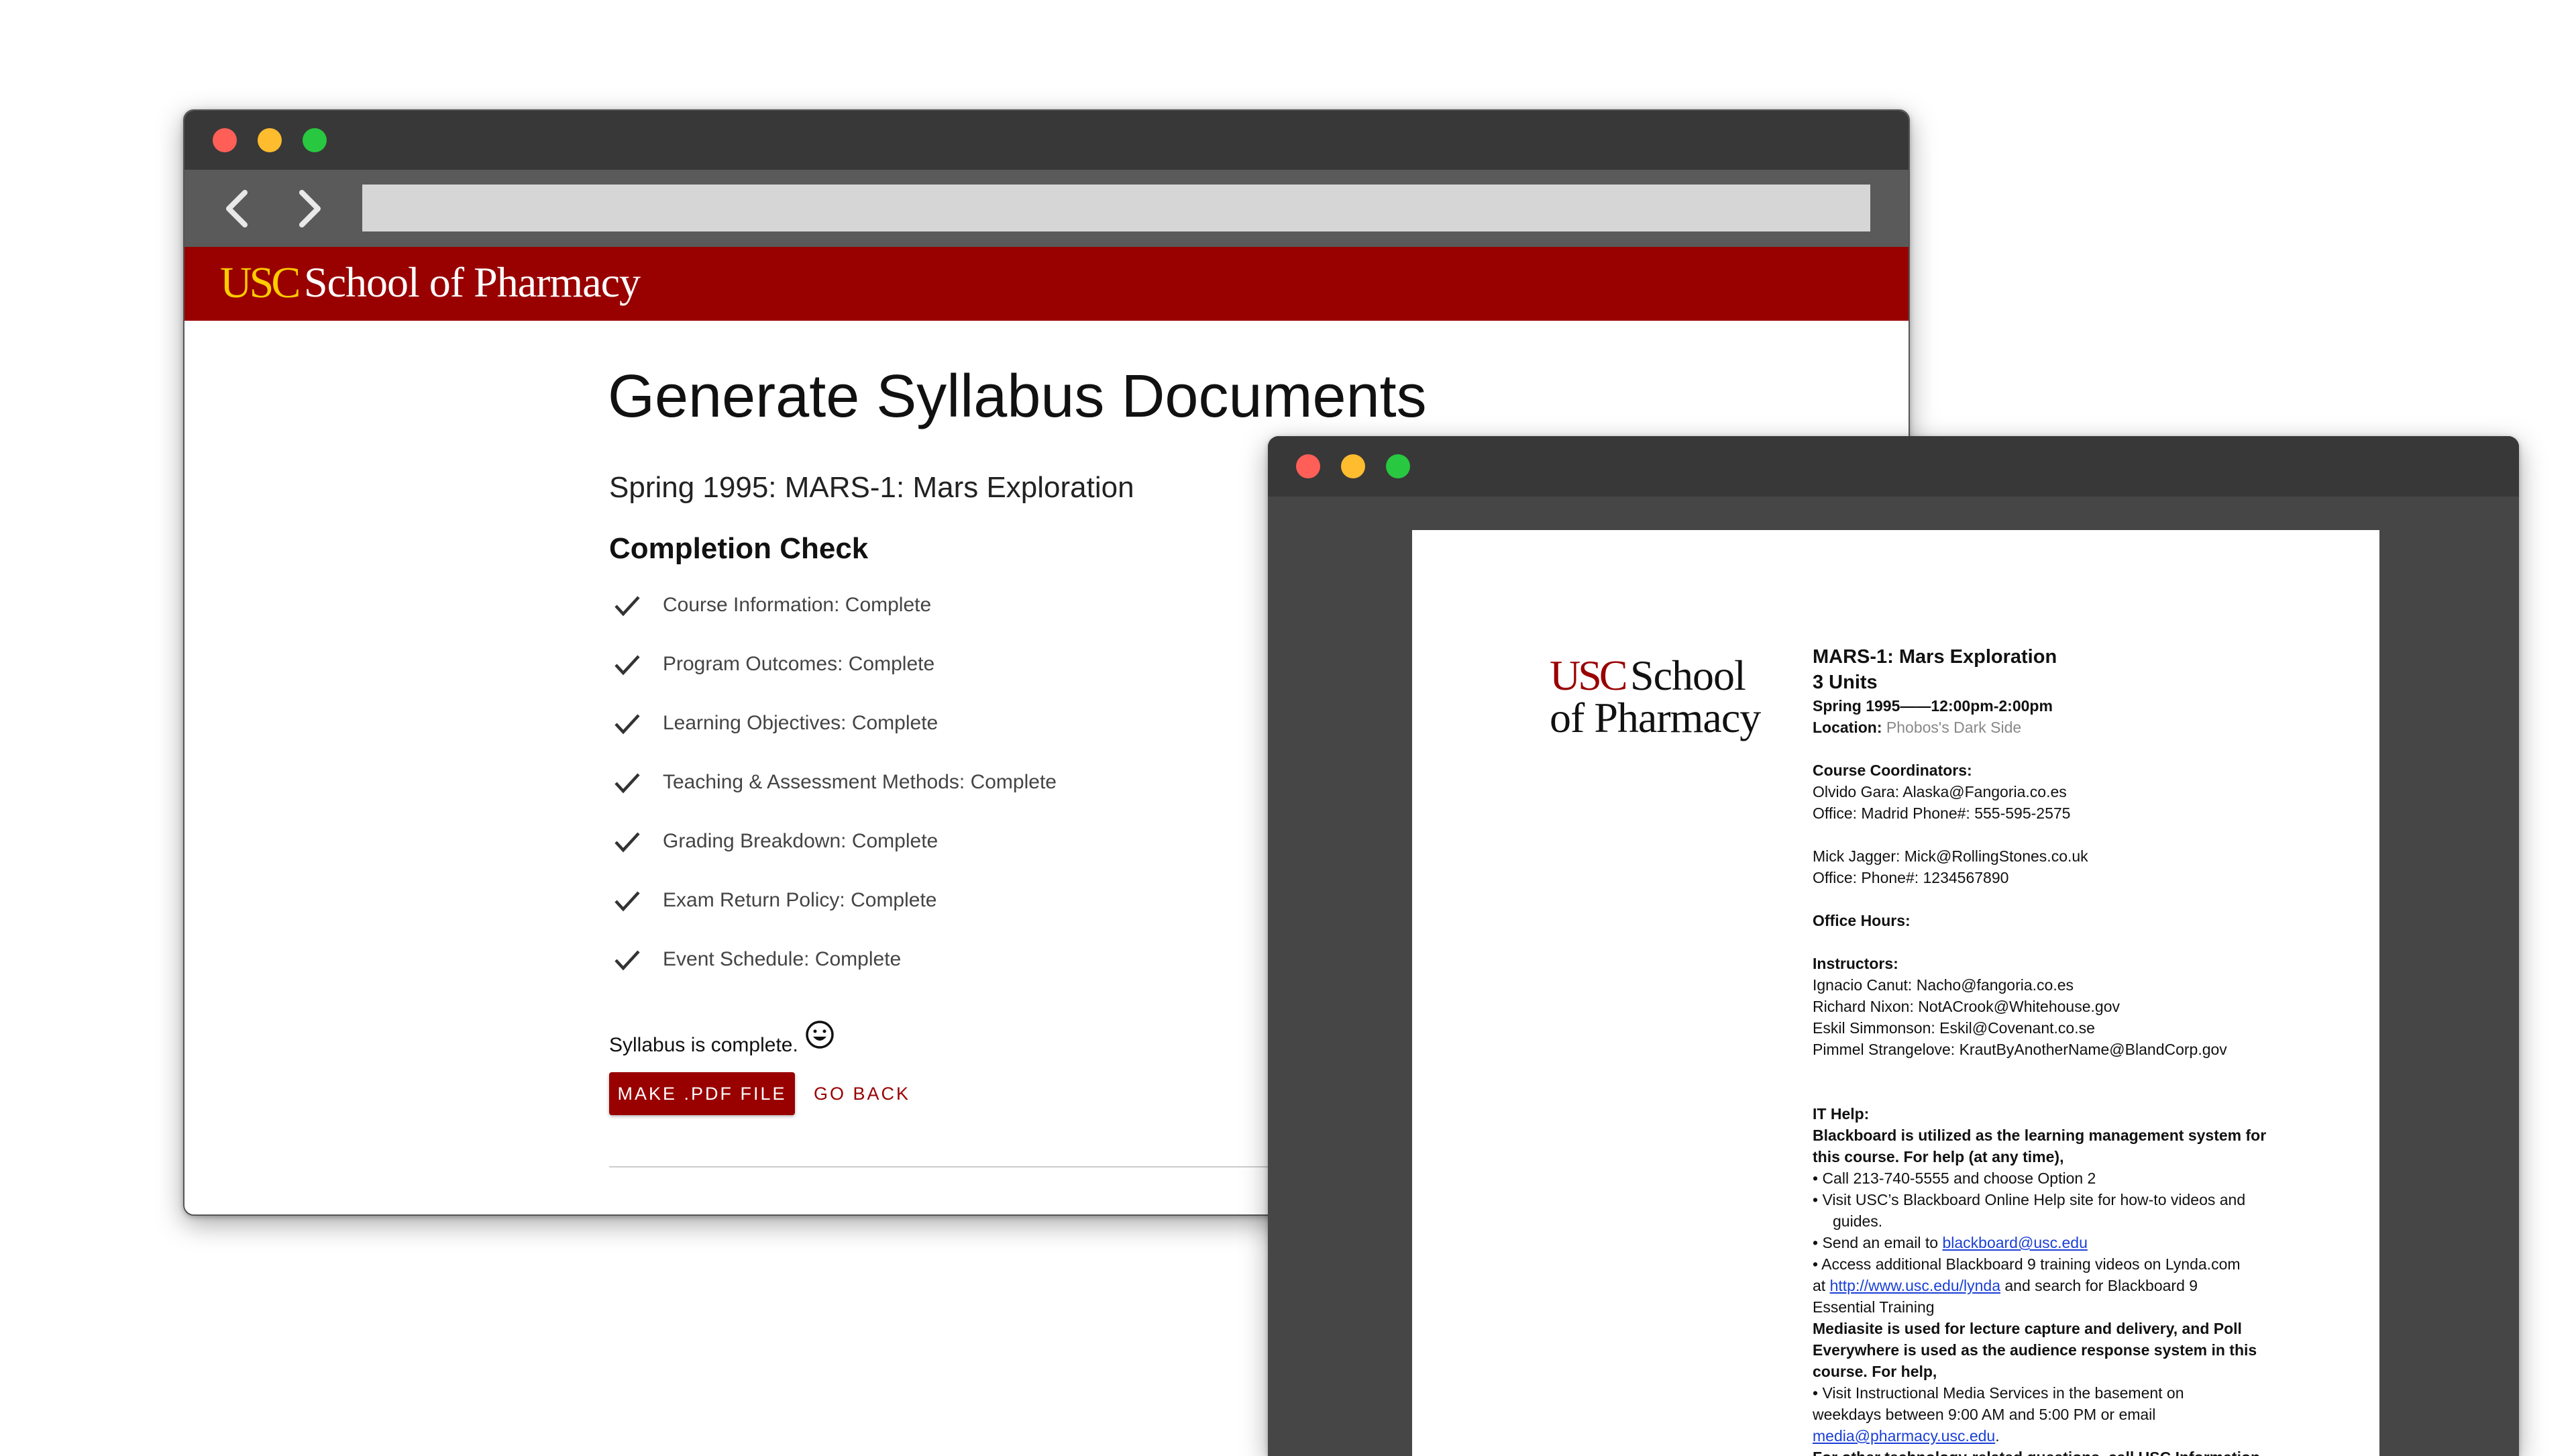 The height and width of the screenshot is (1456, 2576). What do you see at coordinates (1862, 921) in the screenshot?
I see `doc-office-hours: Office Hours:` at bounding box center [1862, 921].